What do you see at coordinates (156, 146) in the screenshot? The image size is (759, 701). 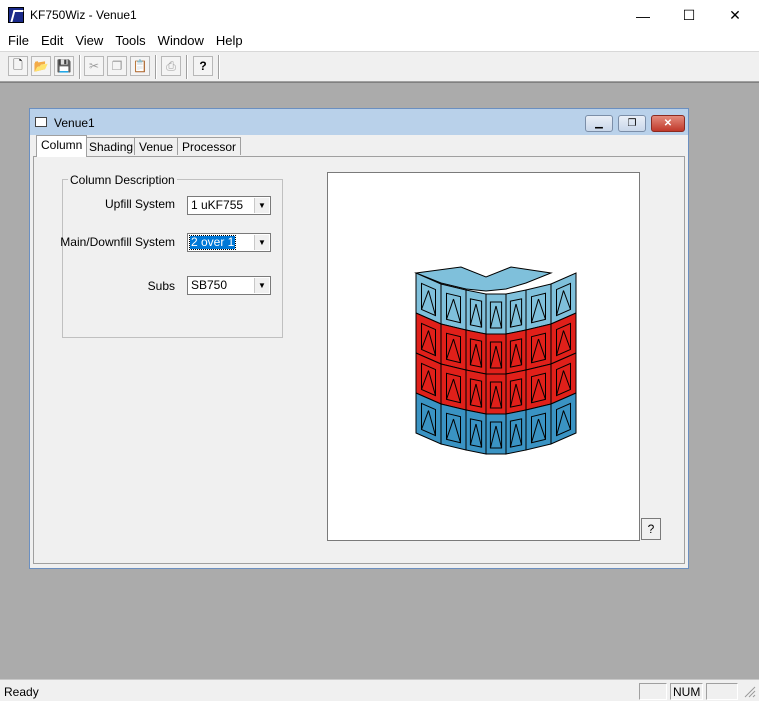 I see `tab-venue: Venue` at bounding box center [156, 146].